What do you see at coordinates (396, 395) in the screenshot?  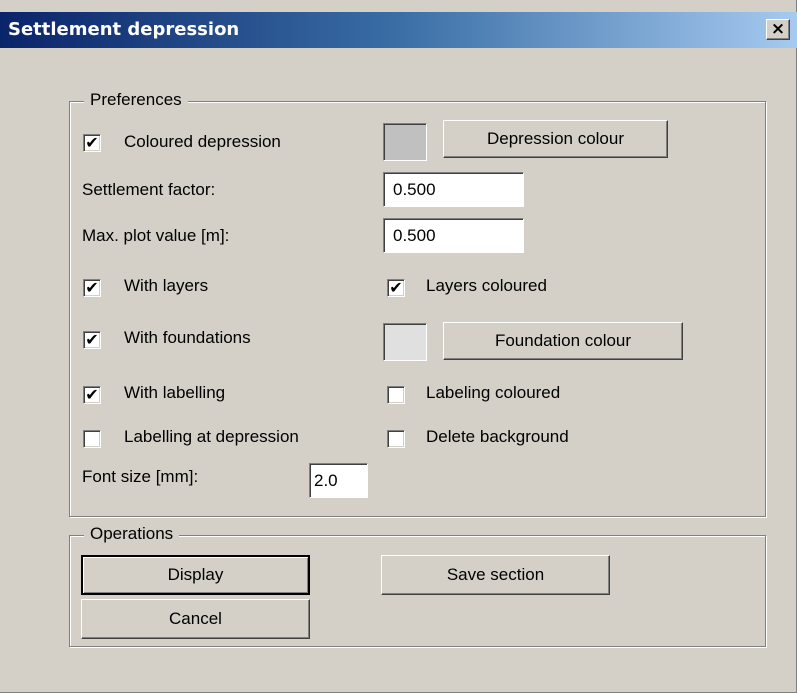 I see `labeling-coloured-checkbox` at bounding box center [396, 395].